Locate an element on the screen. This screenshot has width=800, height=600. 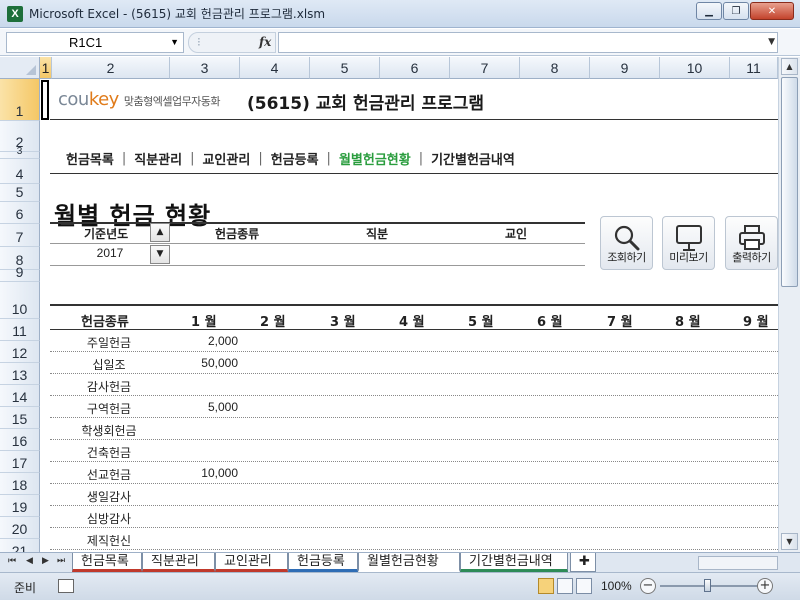
row-header: 21 is located at coordinates (20, 545).